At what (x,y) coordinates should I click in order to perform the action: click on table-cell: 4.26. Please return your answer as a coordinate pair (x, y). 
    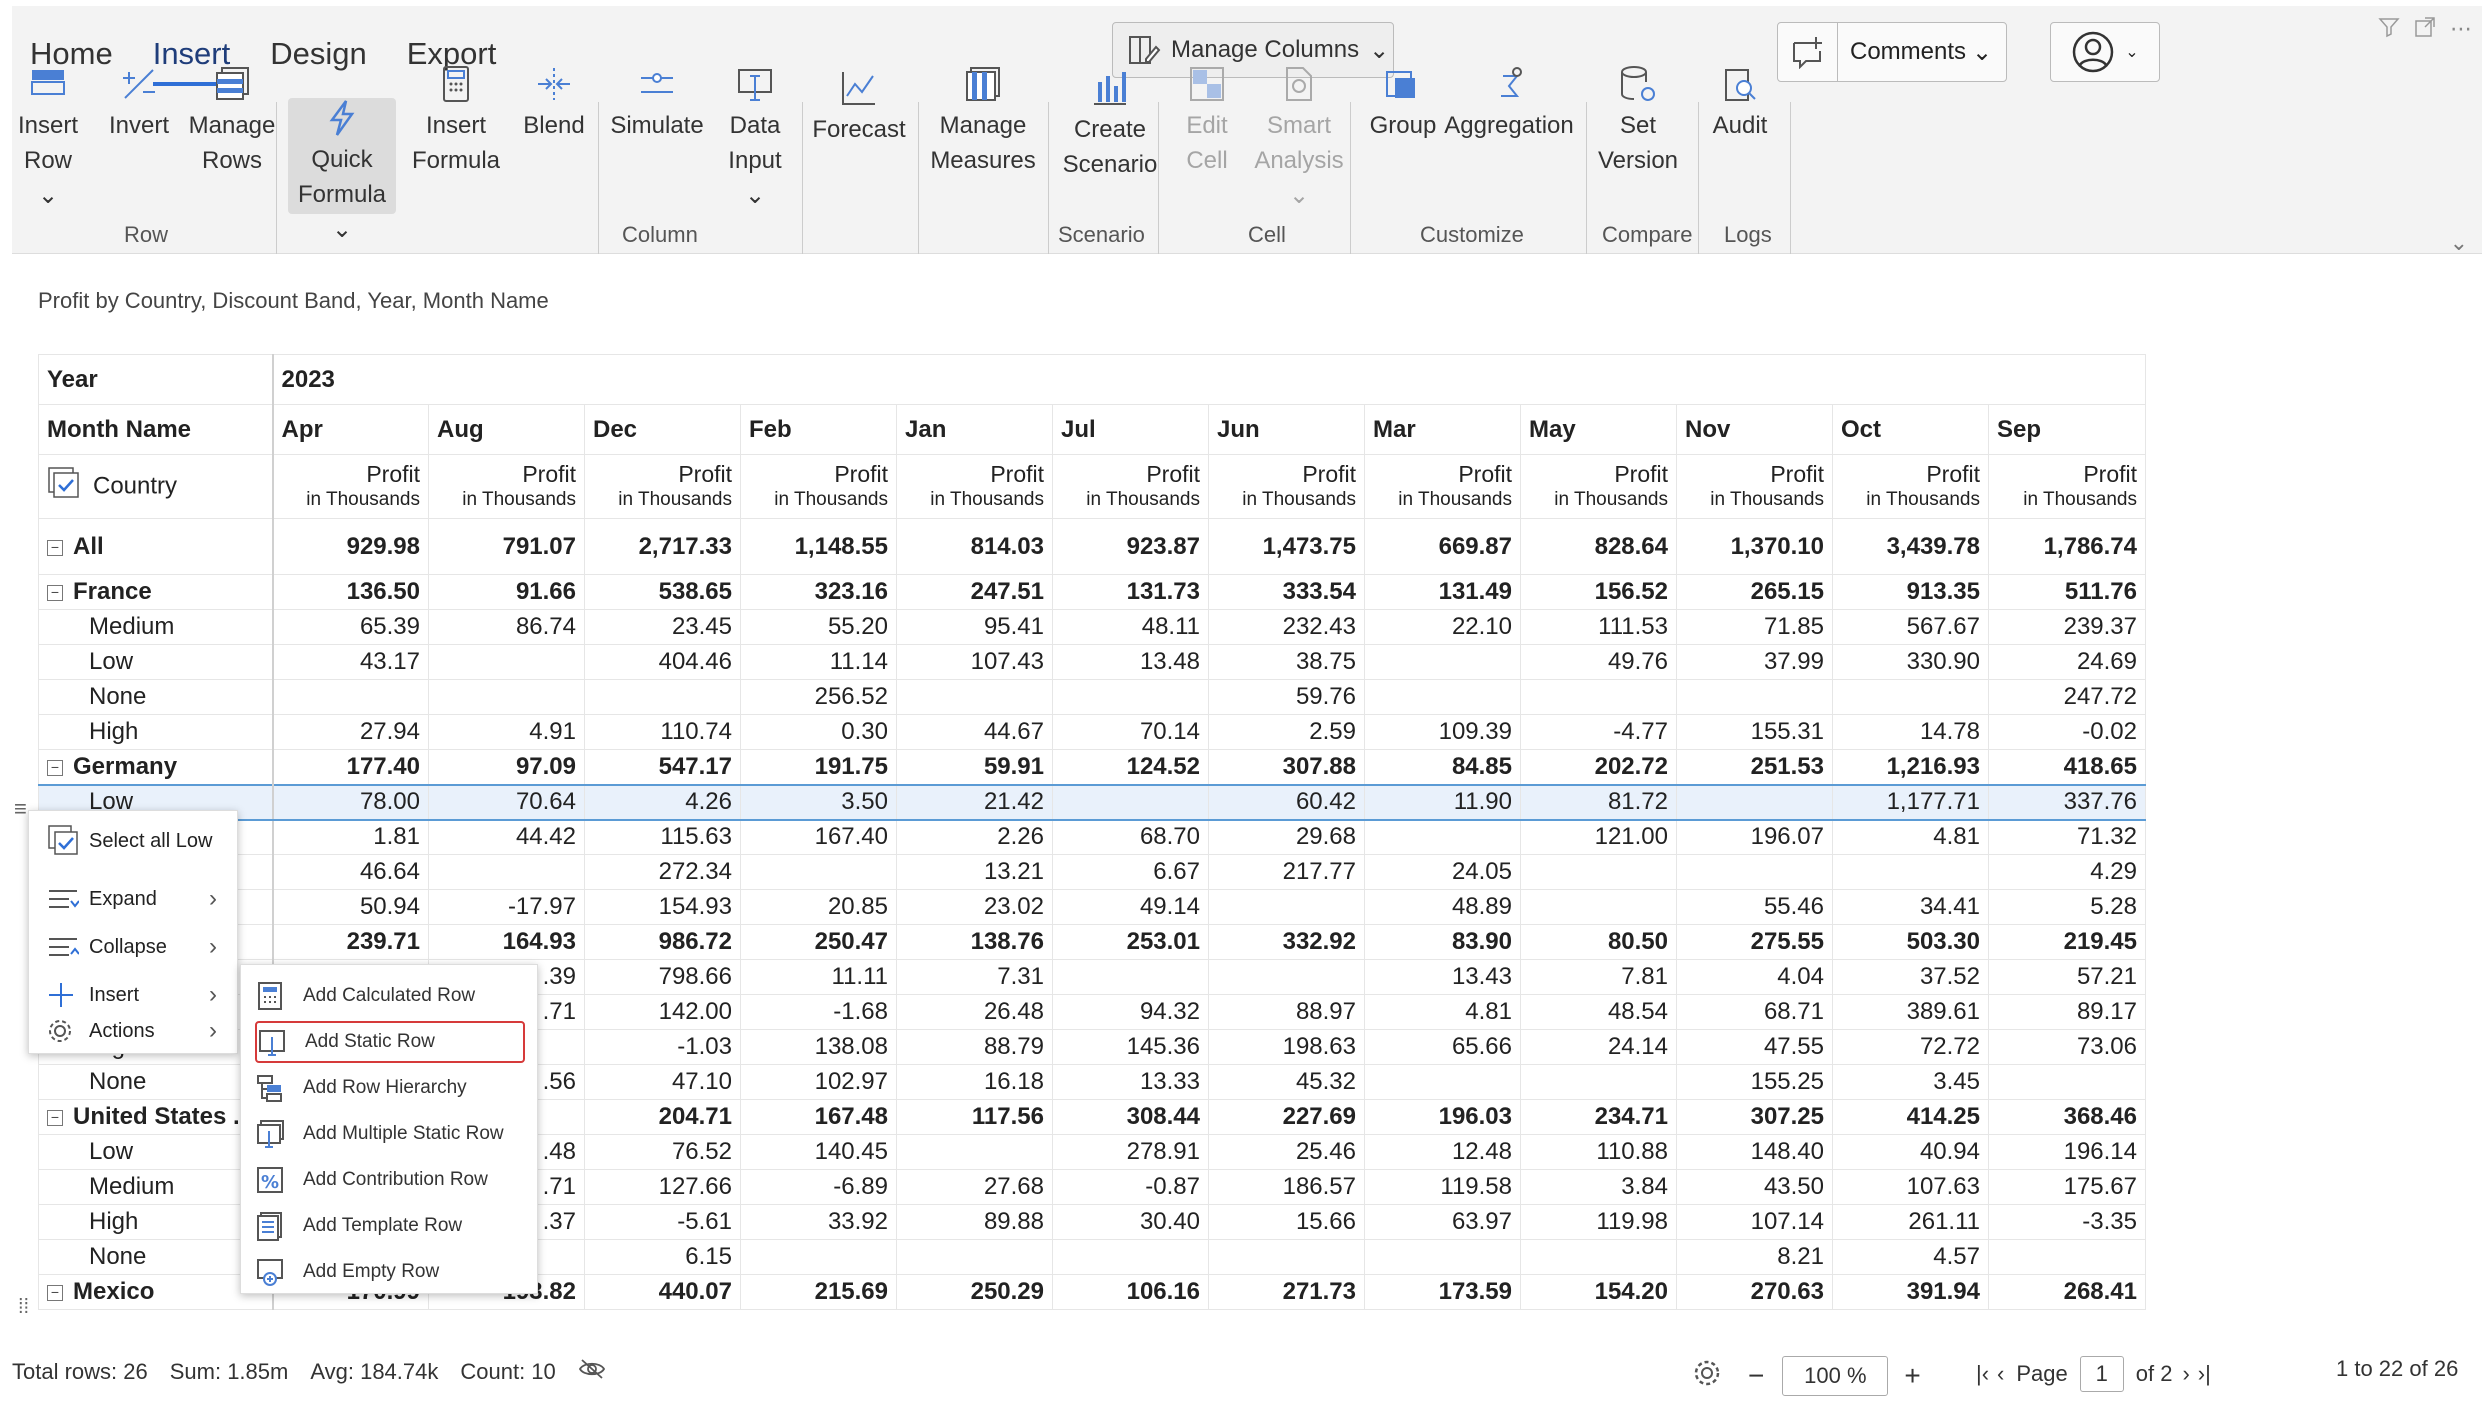
    Looking at the image, I should click on (662, 802).